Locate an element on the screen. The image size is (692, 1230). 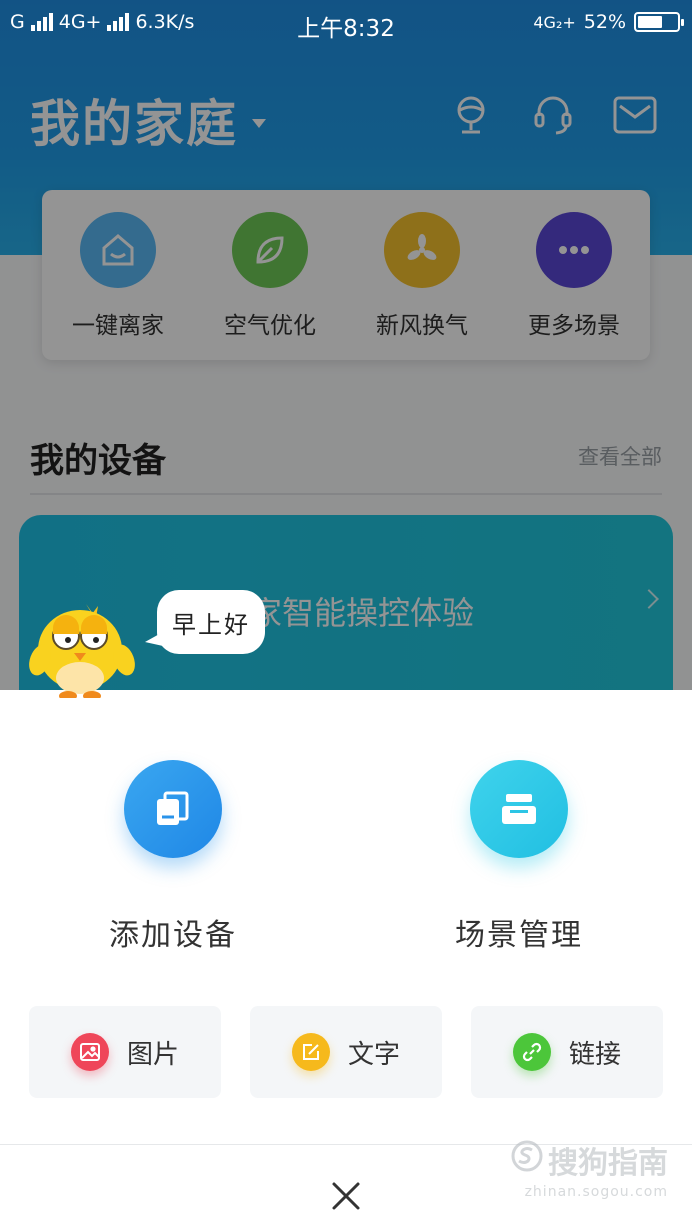
close-icon is located at coordinates (346, 1196).